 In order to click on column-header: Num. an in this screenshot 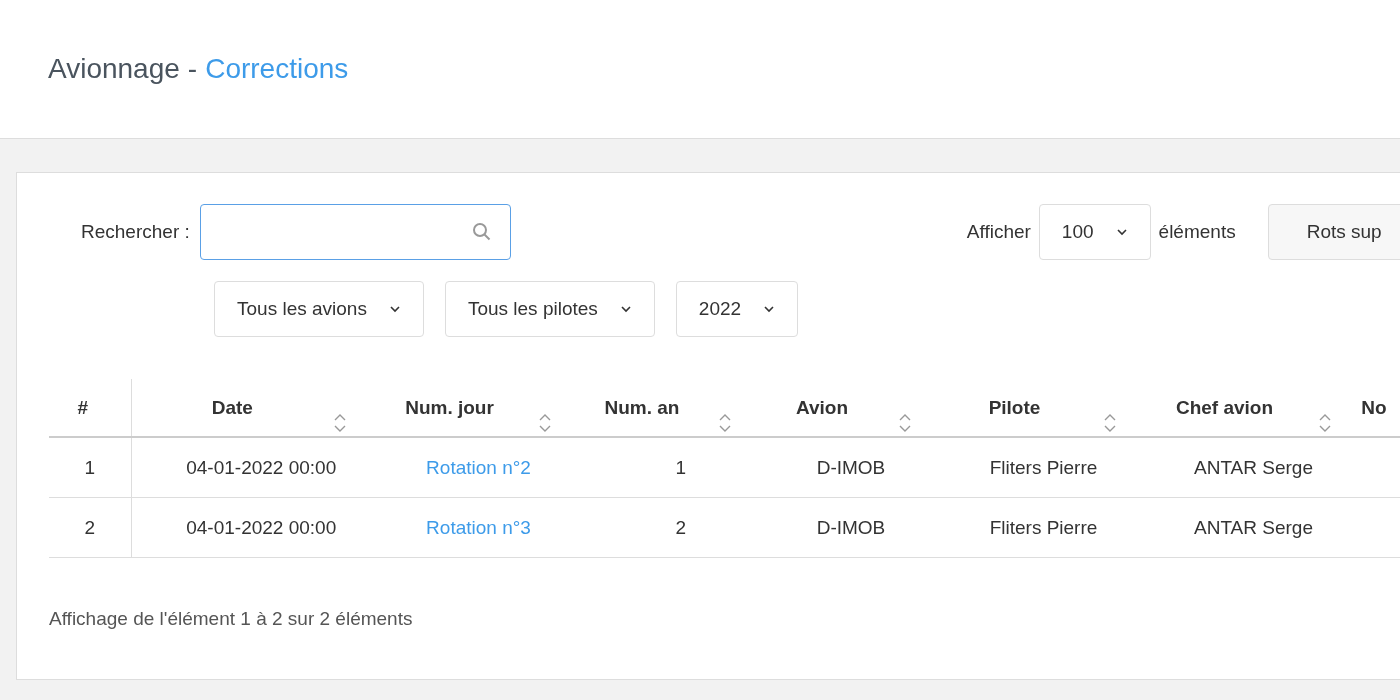, I will do `click(642, 407)`.